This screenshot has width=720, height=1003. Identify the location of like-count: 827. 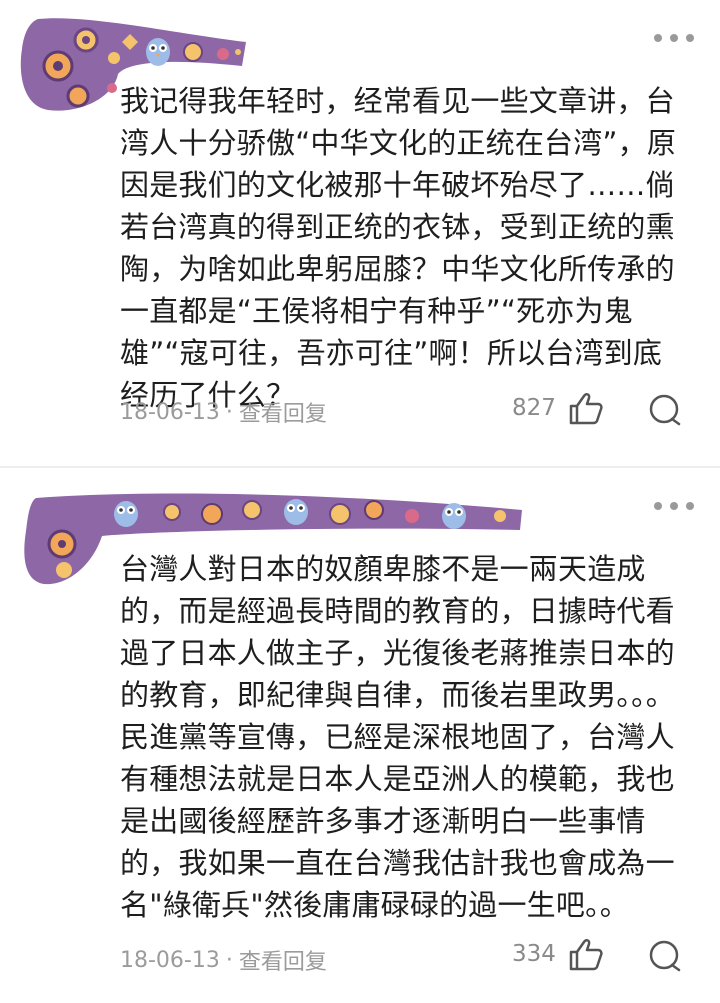
(534, 408).